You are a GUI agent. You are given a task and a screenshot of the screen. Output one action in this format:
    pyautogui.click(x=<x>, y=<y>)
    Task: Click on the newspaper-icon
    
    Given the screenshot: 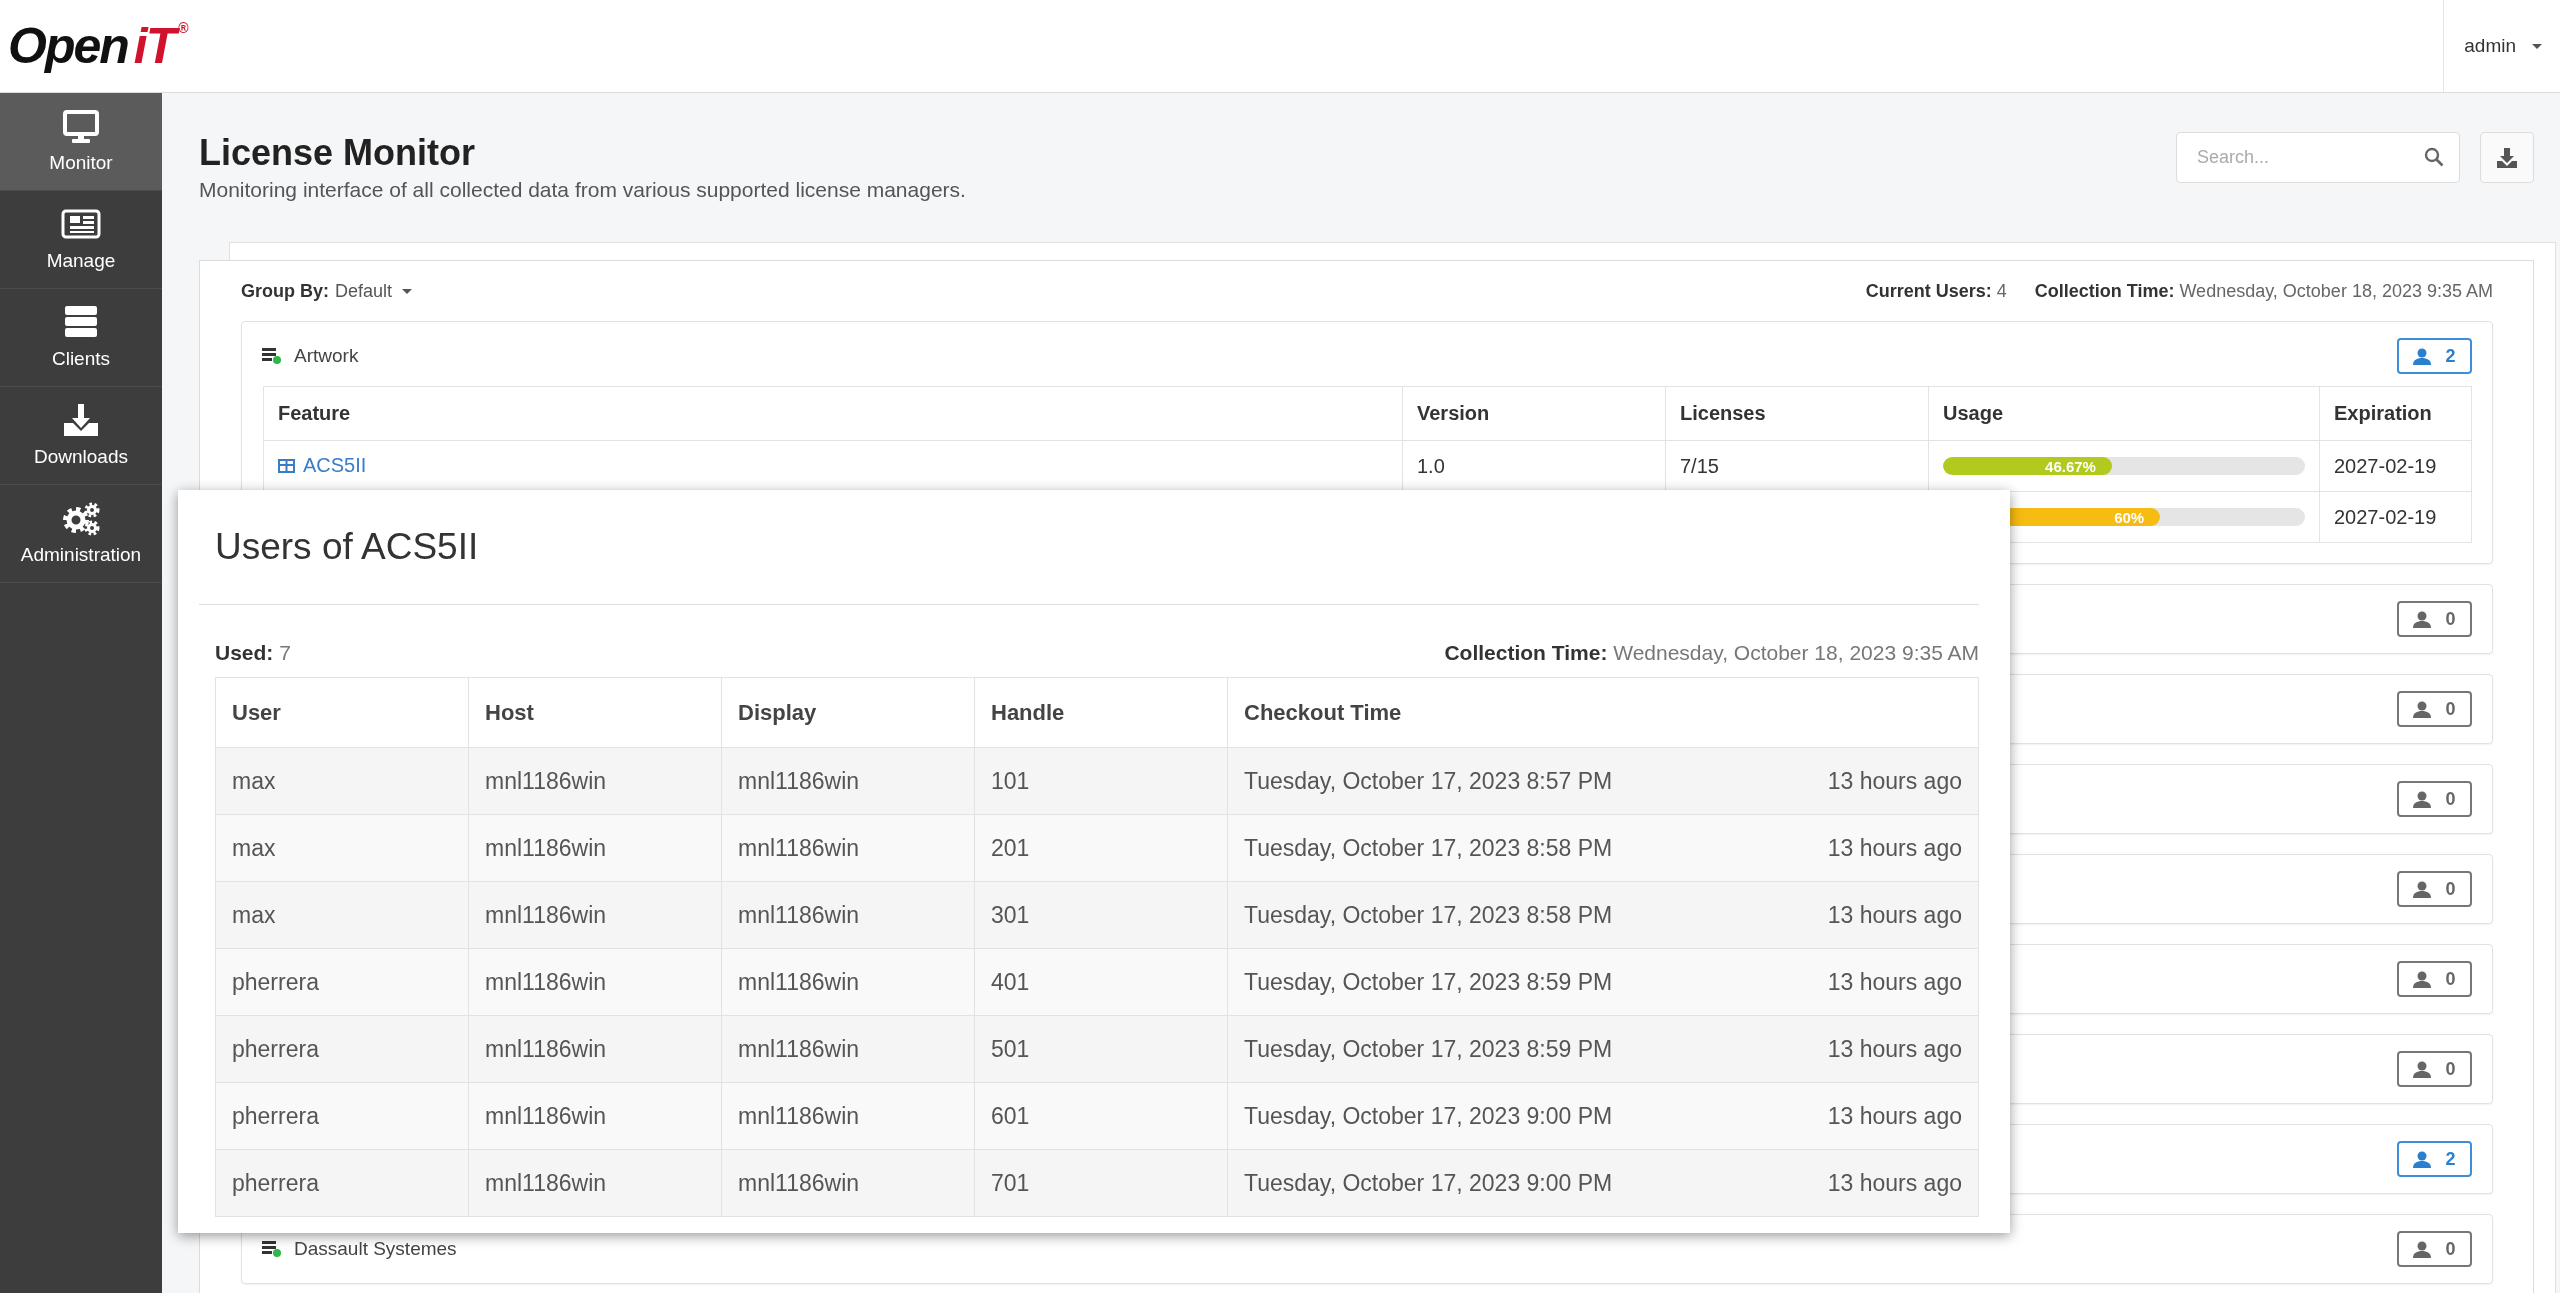 What is the action you would take?
    pyautogui.click(x=81, y=224)
    